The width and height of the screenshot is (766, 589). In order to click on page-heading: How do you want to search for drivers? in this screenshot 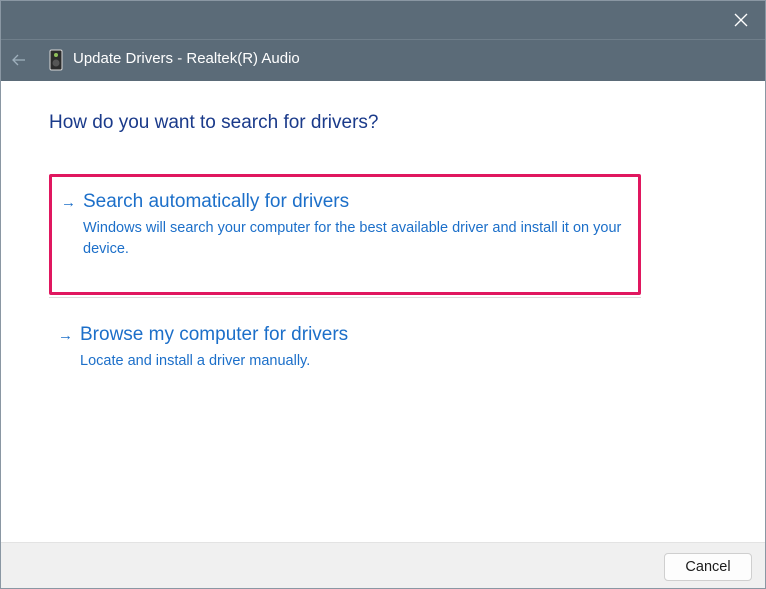, I will do `click(214, 122)`.